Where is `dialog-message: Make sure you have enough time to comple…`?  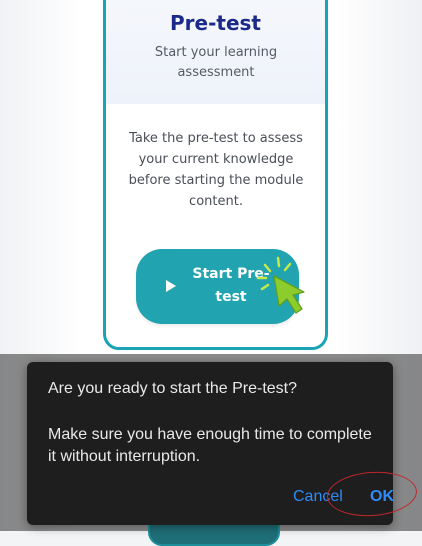
dialog-message: Make sure you have enough time to comple… is located at coordinates (210, 445).